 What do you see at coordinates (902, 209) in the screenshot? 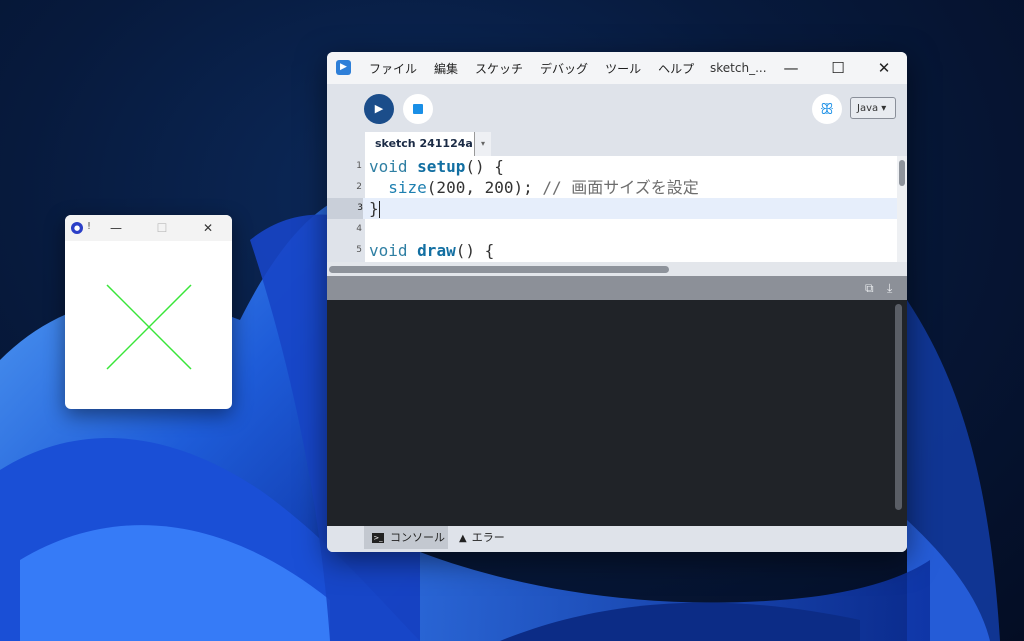
I see `editor-vertical-scrollbar` at bounding box center [902, 209].